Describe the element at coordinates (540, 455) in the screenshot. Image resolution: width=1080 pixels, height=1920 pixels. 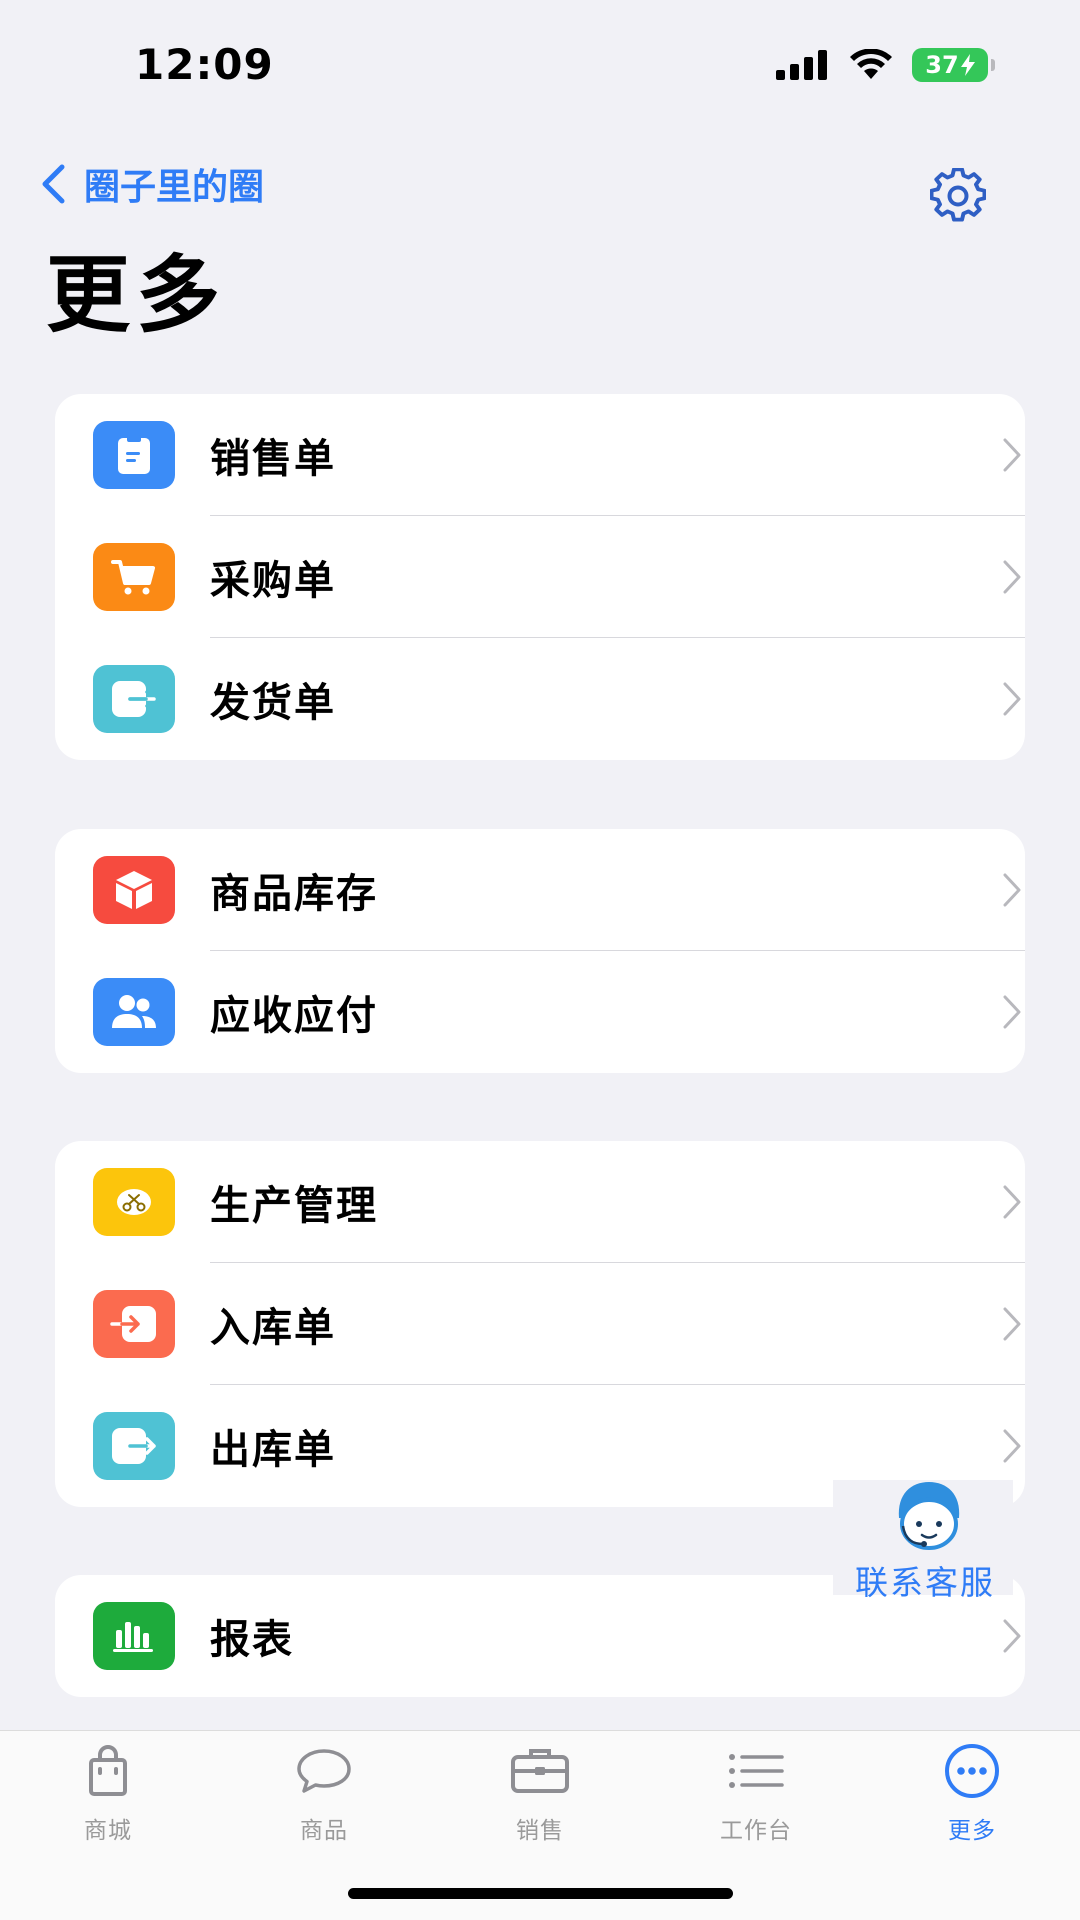
I see `menu-item-sales-order: 销售单` at that location.